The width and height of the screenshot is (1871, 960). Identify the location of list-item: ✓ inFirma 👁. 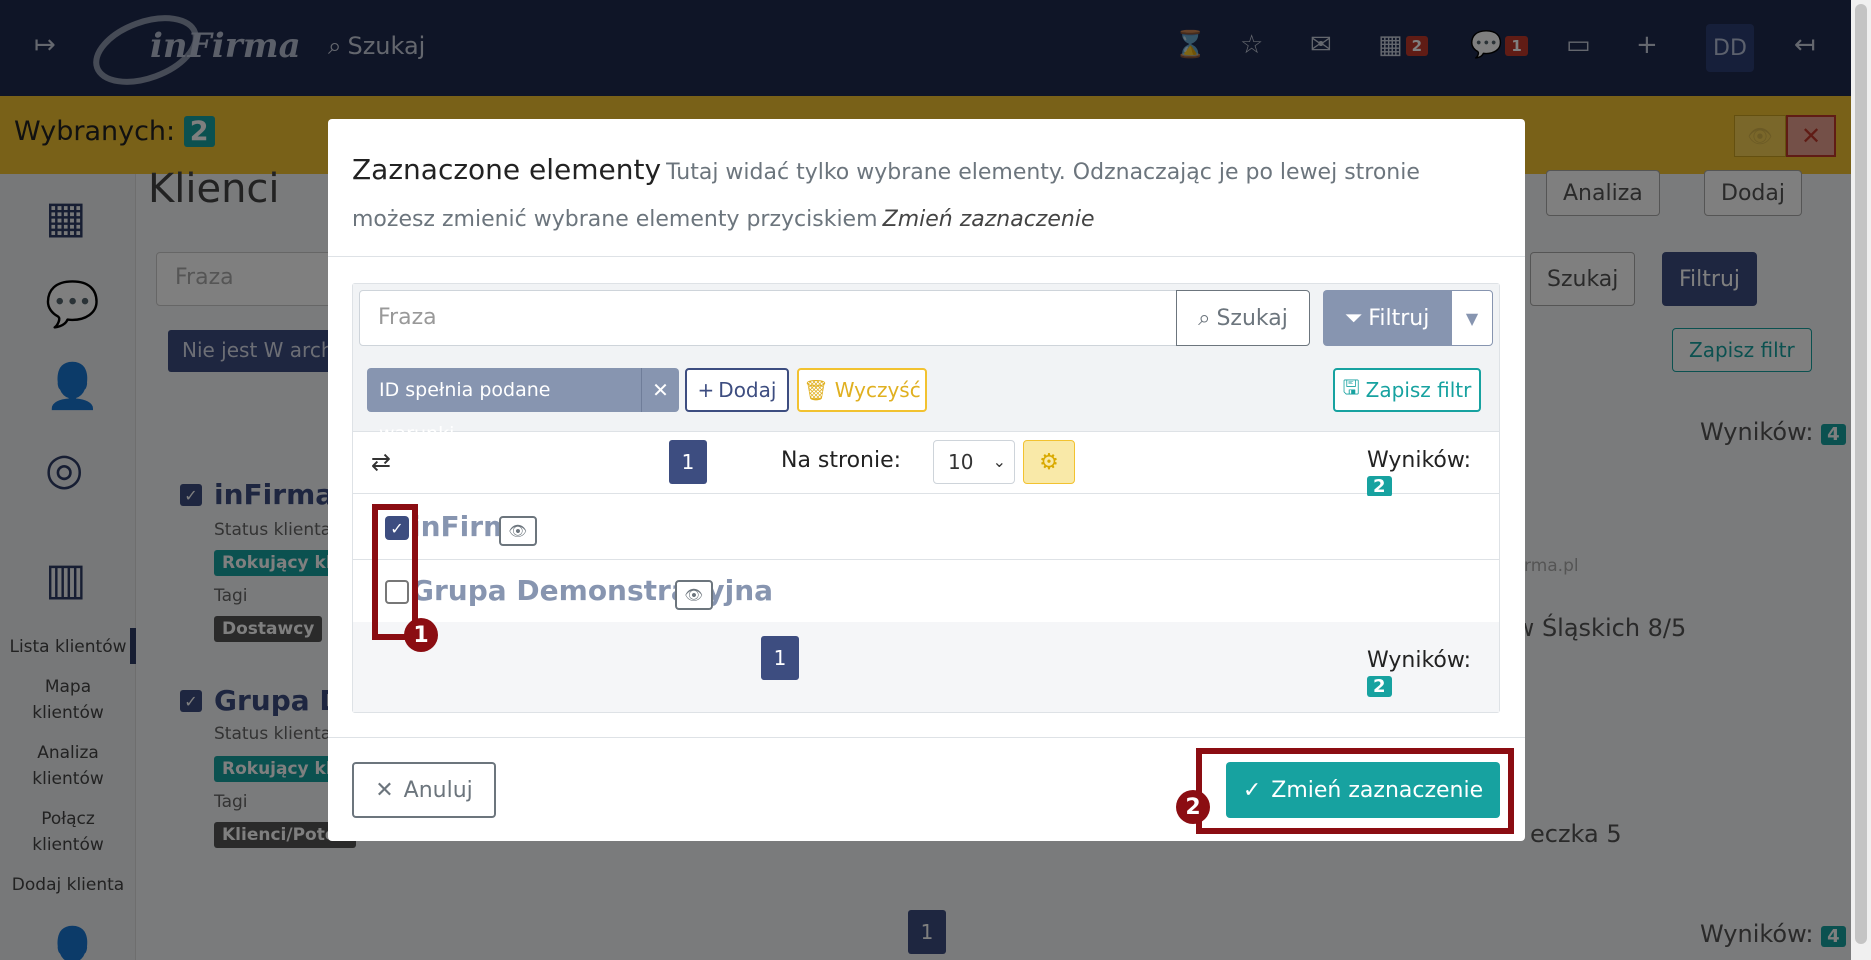
(926, 528).